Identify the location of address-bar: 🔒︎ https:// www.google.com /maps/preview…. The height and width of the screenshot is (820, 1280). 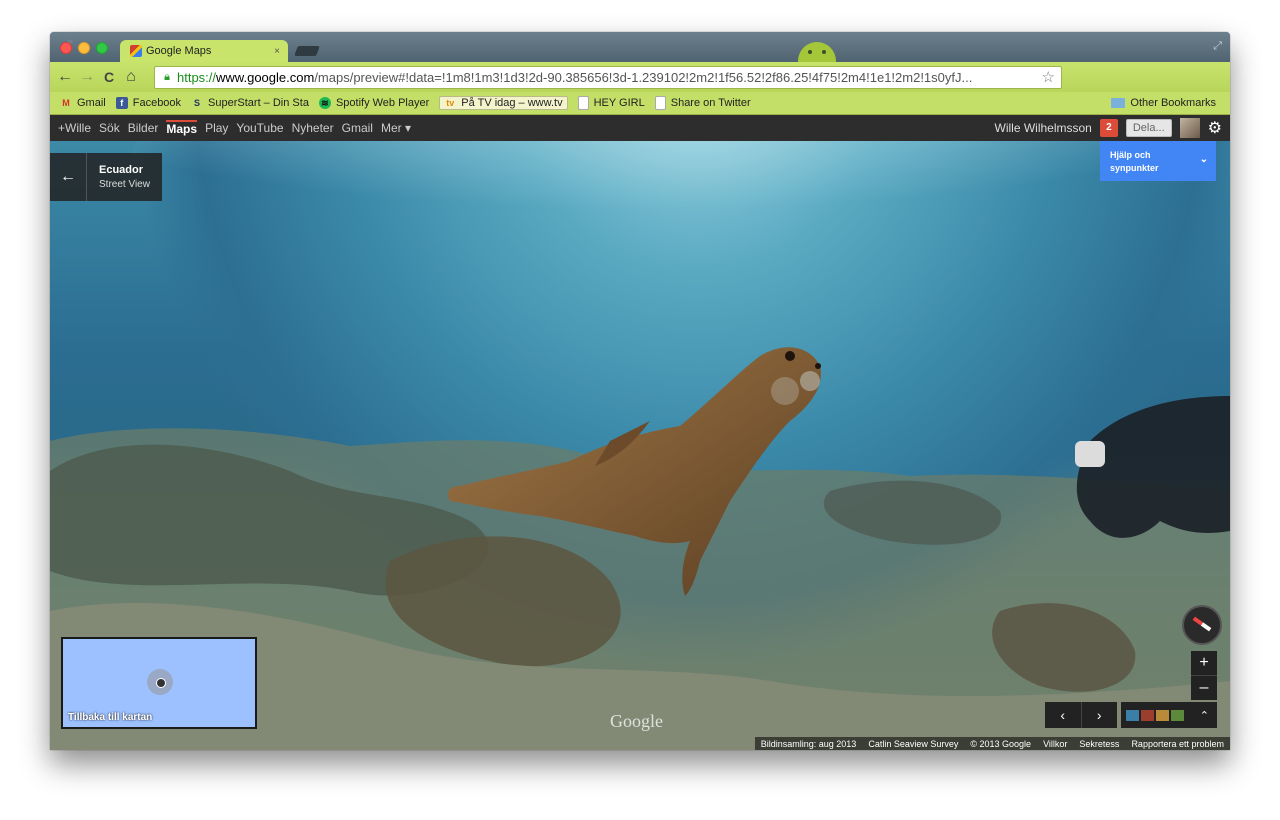
(608, 77).